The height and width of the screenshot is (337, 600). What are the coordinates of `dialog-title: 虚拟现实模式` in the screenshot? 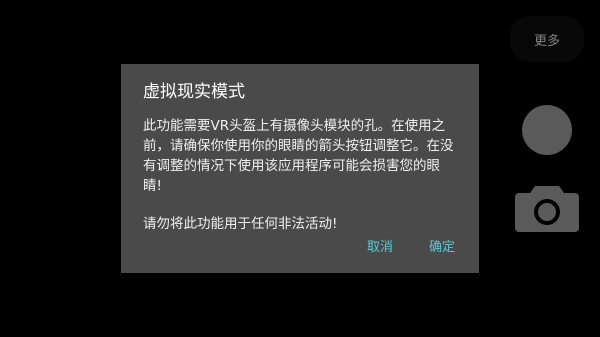 It's located at (194, 92).